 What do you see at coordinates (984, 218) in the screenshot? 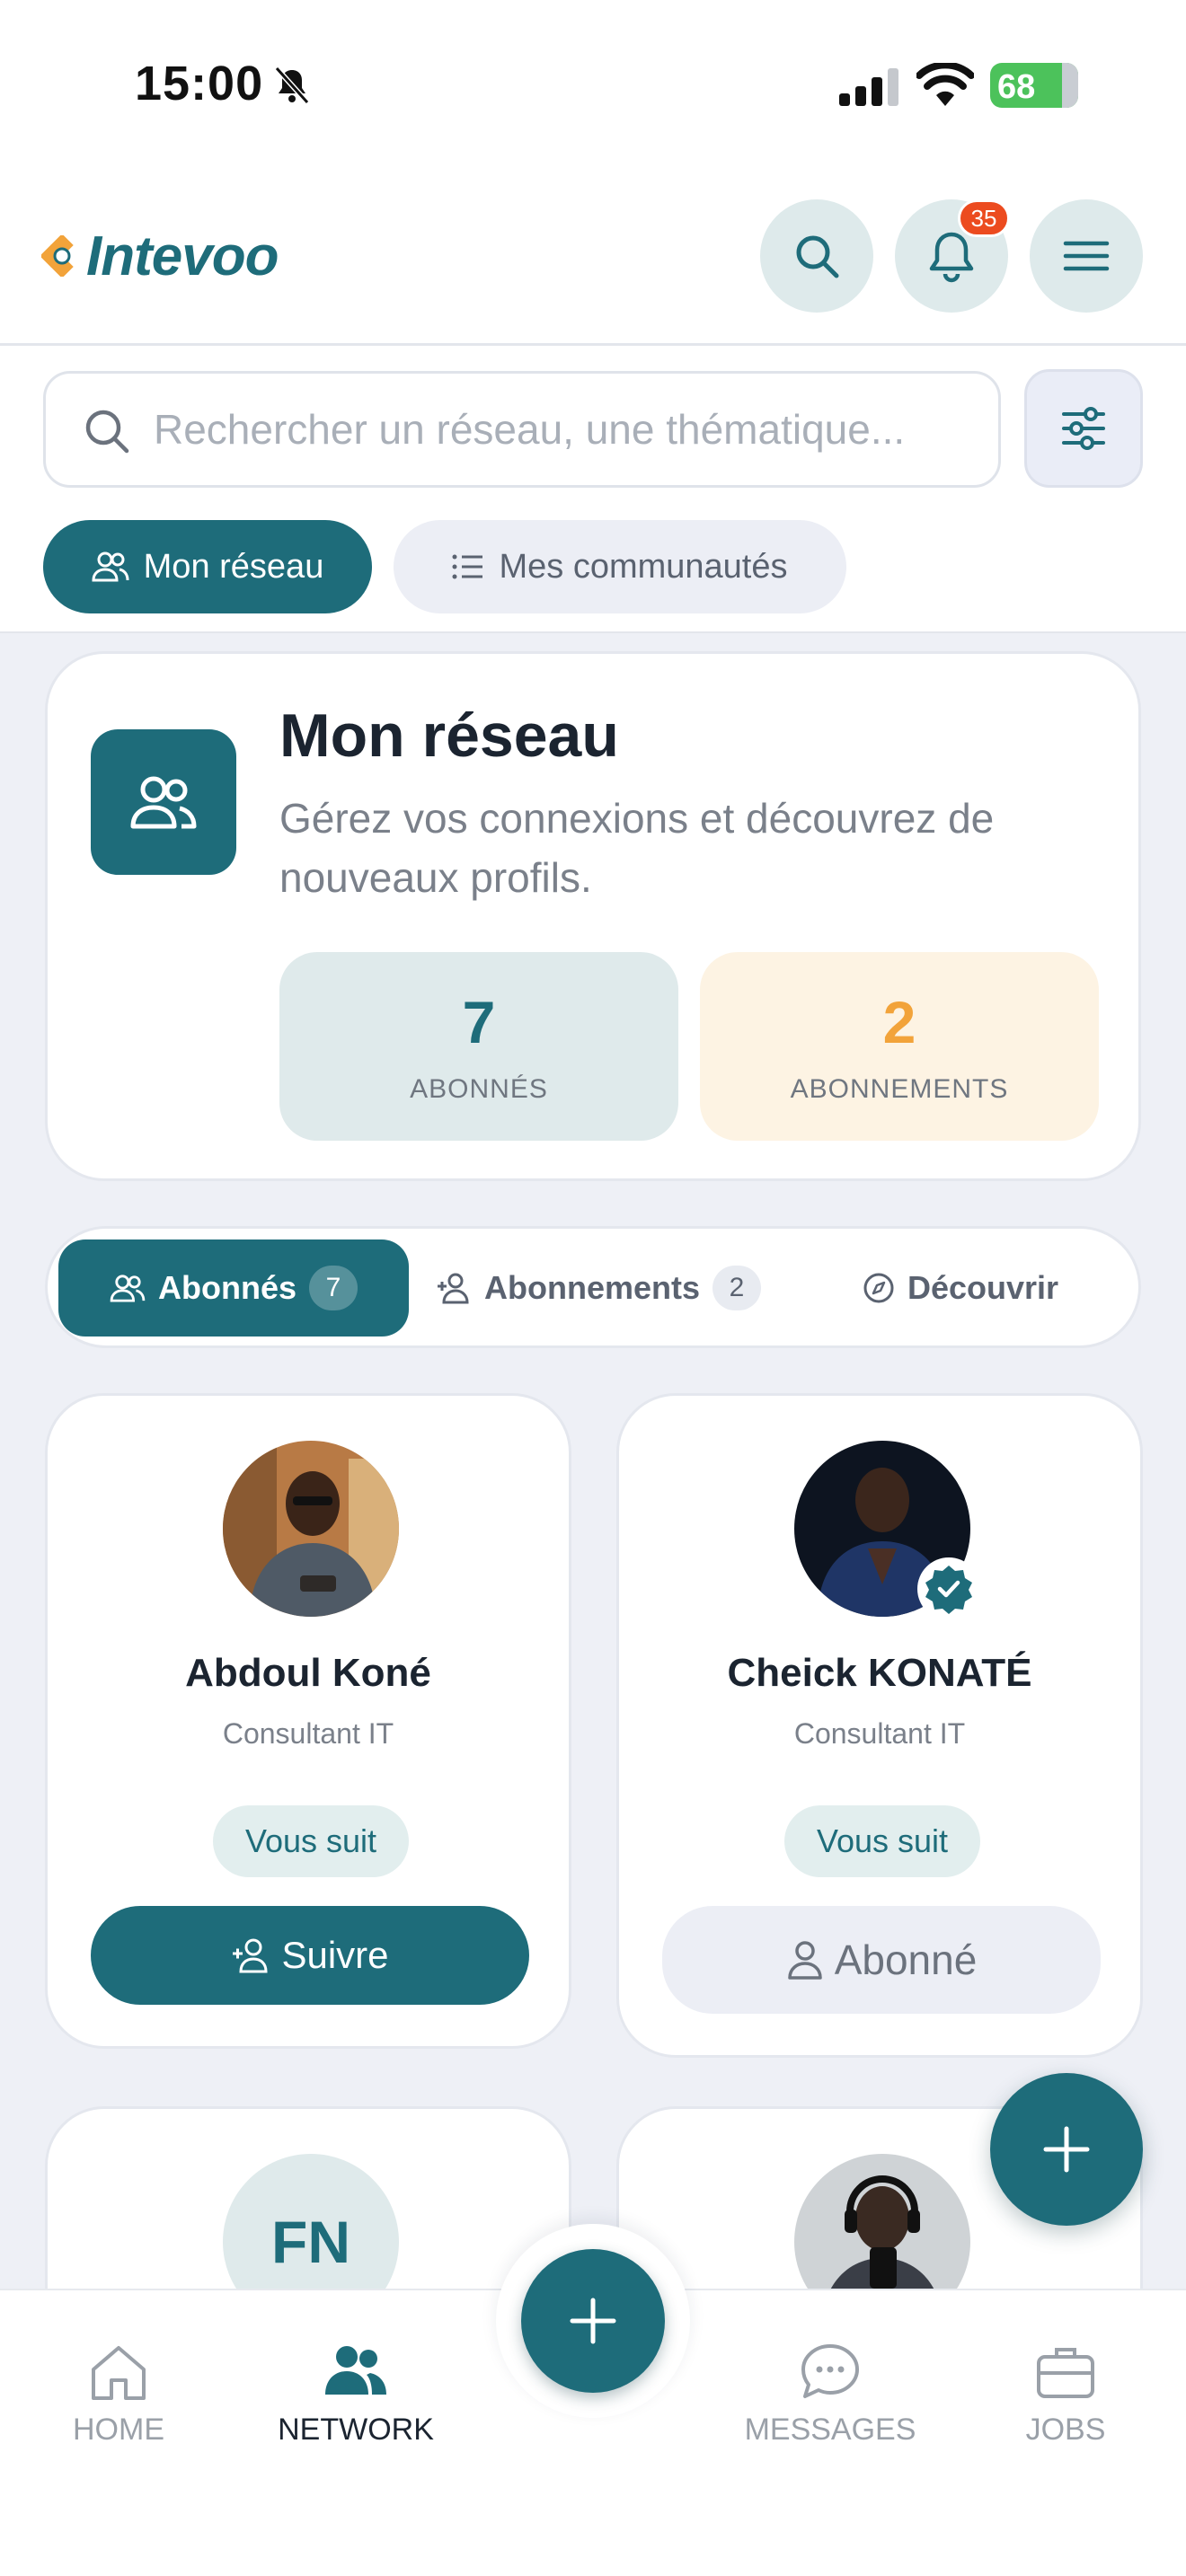
I see `notification-badge: 35` at bounding box center [984, 218].